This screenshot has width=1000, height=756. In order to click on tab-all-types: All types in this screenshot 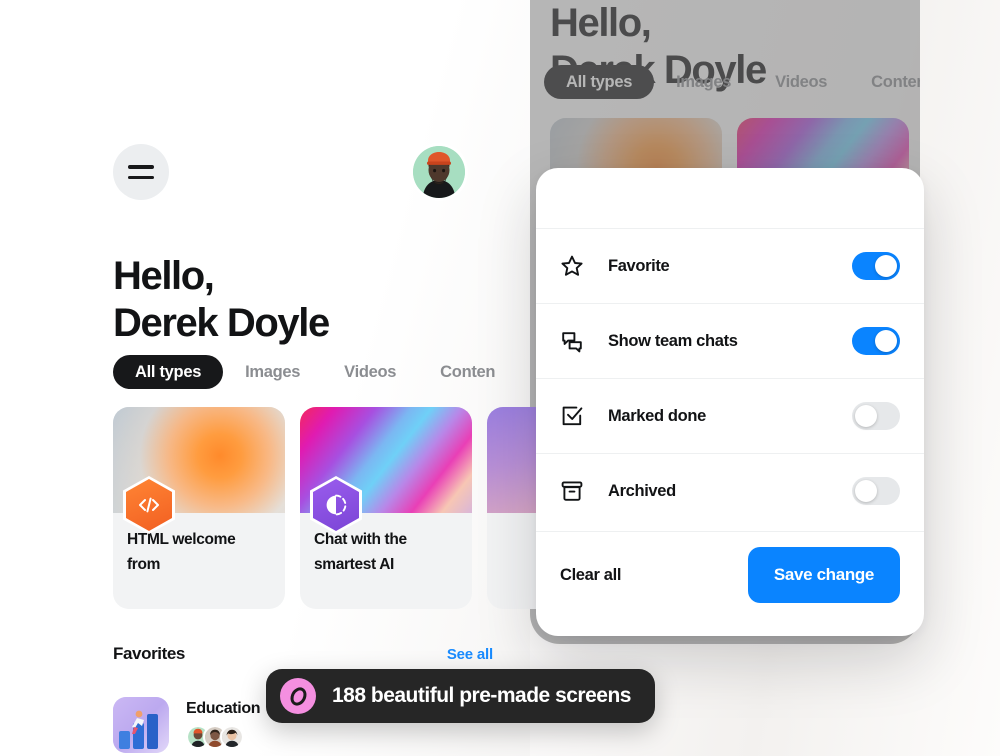, I will do `click(168, 372)`.